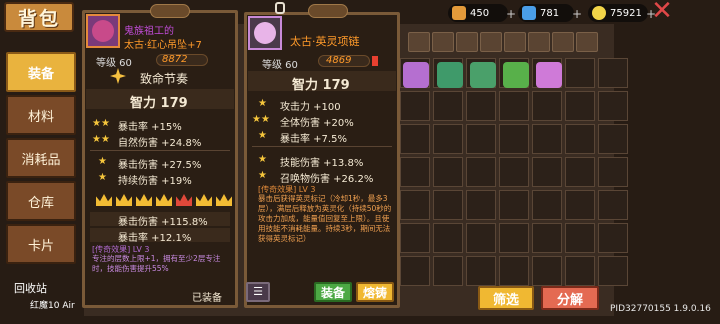 Image resolution: width=720 pixels, height=324 pixels. What do you see at coordinates (622, 13) in the screenshot?
I see `resource-gold: 75921 +` at bounding box center [622, 13].